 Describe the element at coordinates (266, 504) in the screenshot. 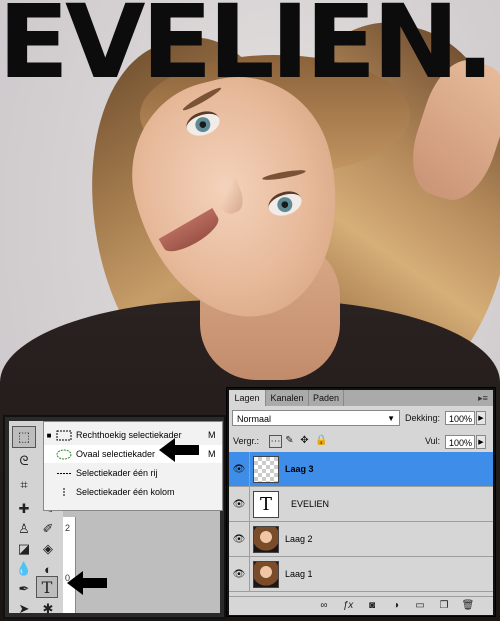

I see `text-layer-thumbnail-icon: T` at that location.